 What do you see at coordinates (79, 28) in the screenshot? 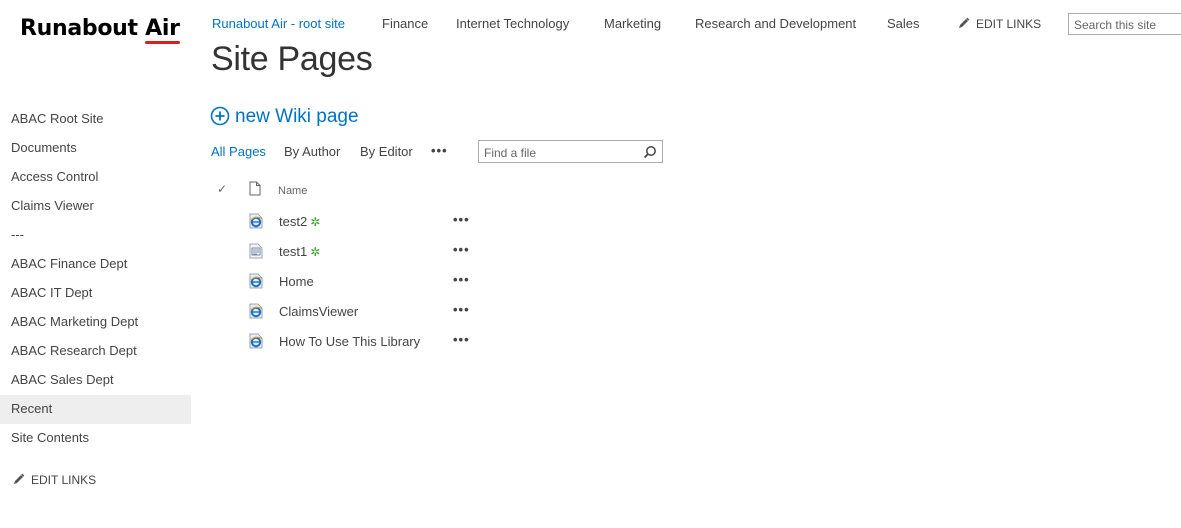
I see `logo-text: Runabout` at bounding box center [79, 28].